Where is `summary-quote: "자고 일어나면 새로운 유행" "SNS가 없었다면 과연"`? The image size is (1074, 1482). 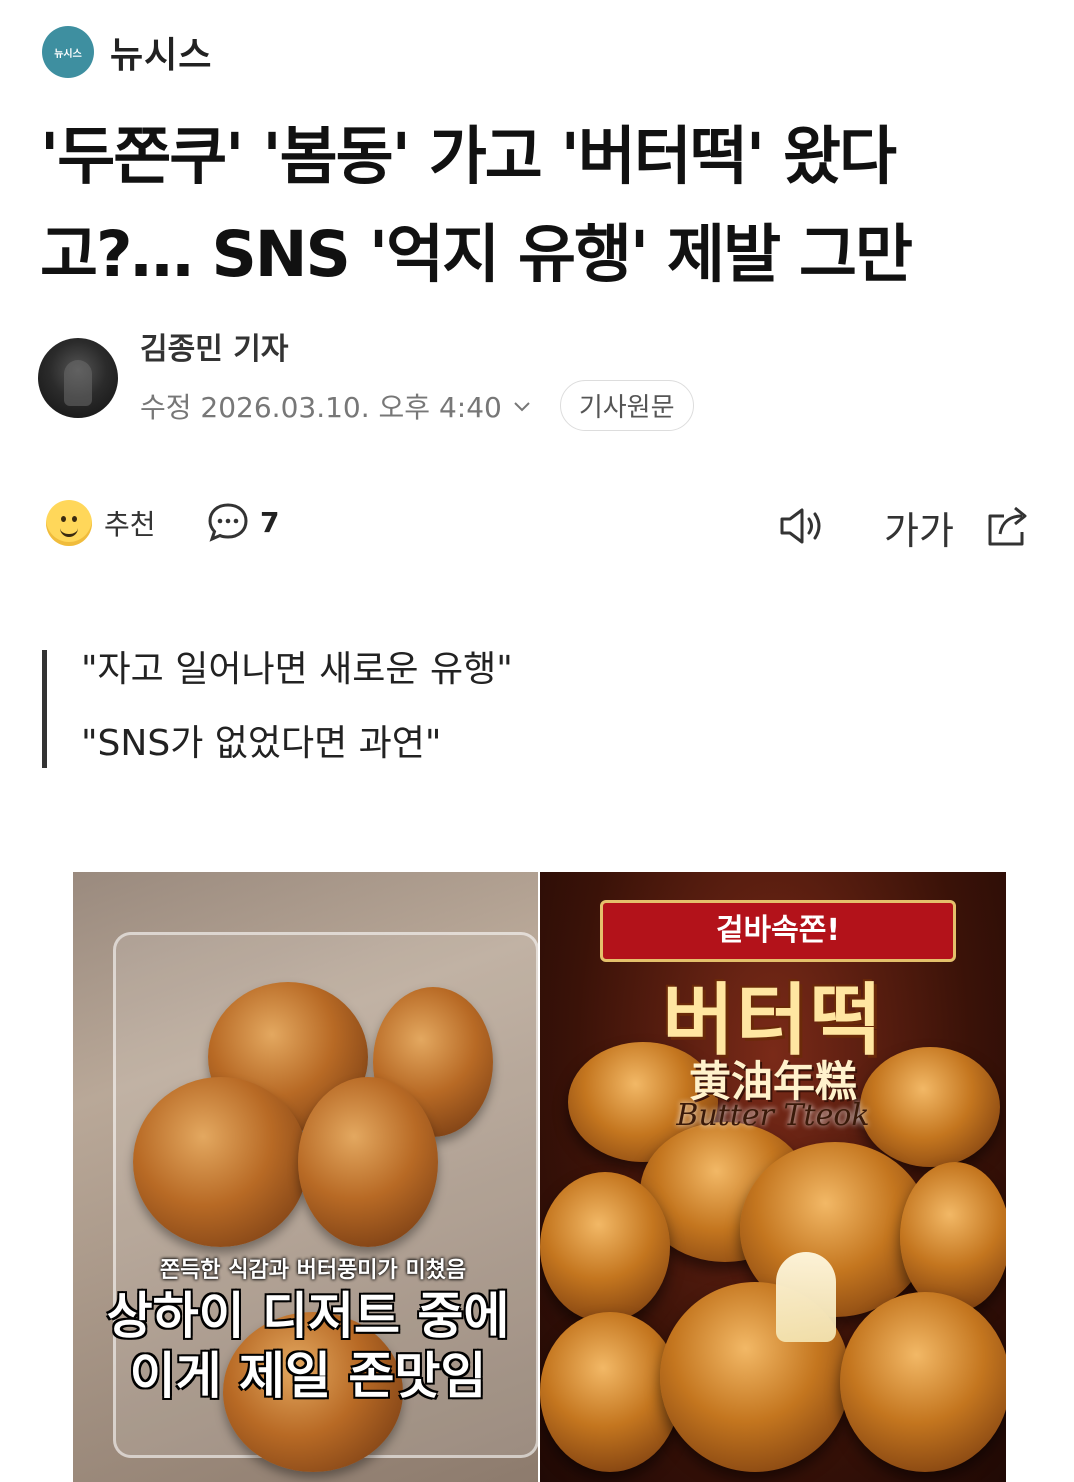 summary-quote: "자고 일어나면 새로운 유행" "SNS가 없었다면 과연" is located at coordinates (277, 709).